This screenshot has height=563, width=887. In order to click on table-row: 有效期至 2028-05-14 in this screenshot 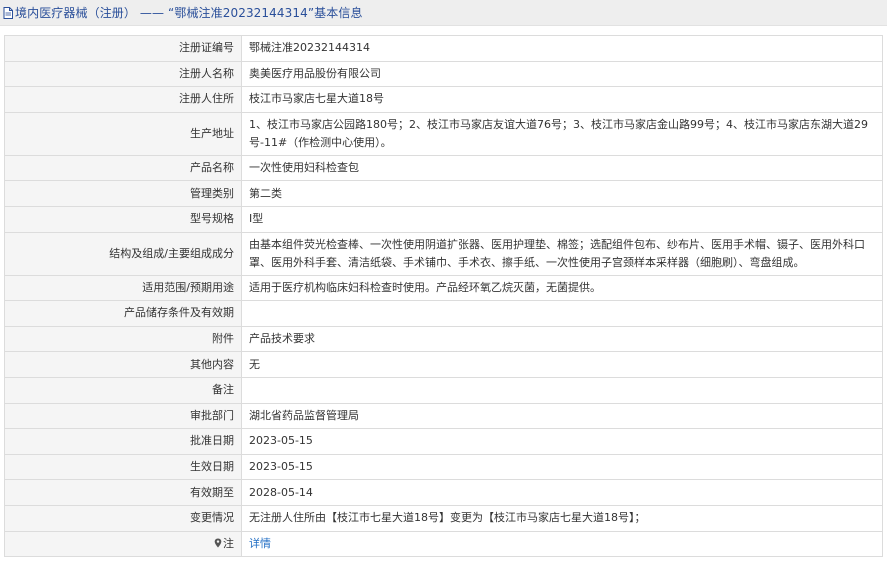, I will do `click(443, 492)`.